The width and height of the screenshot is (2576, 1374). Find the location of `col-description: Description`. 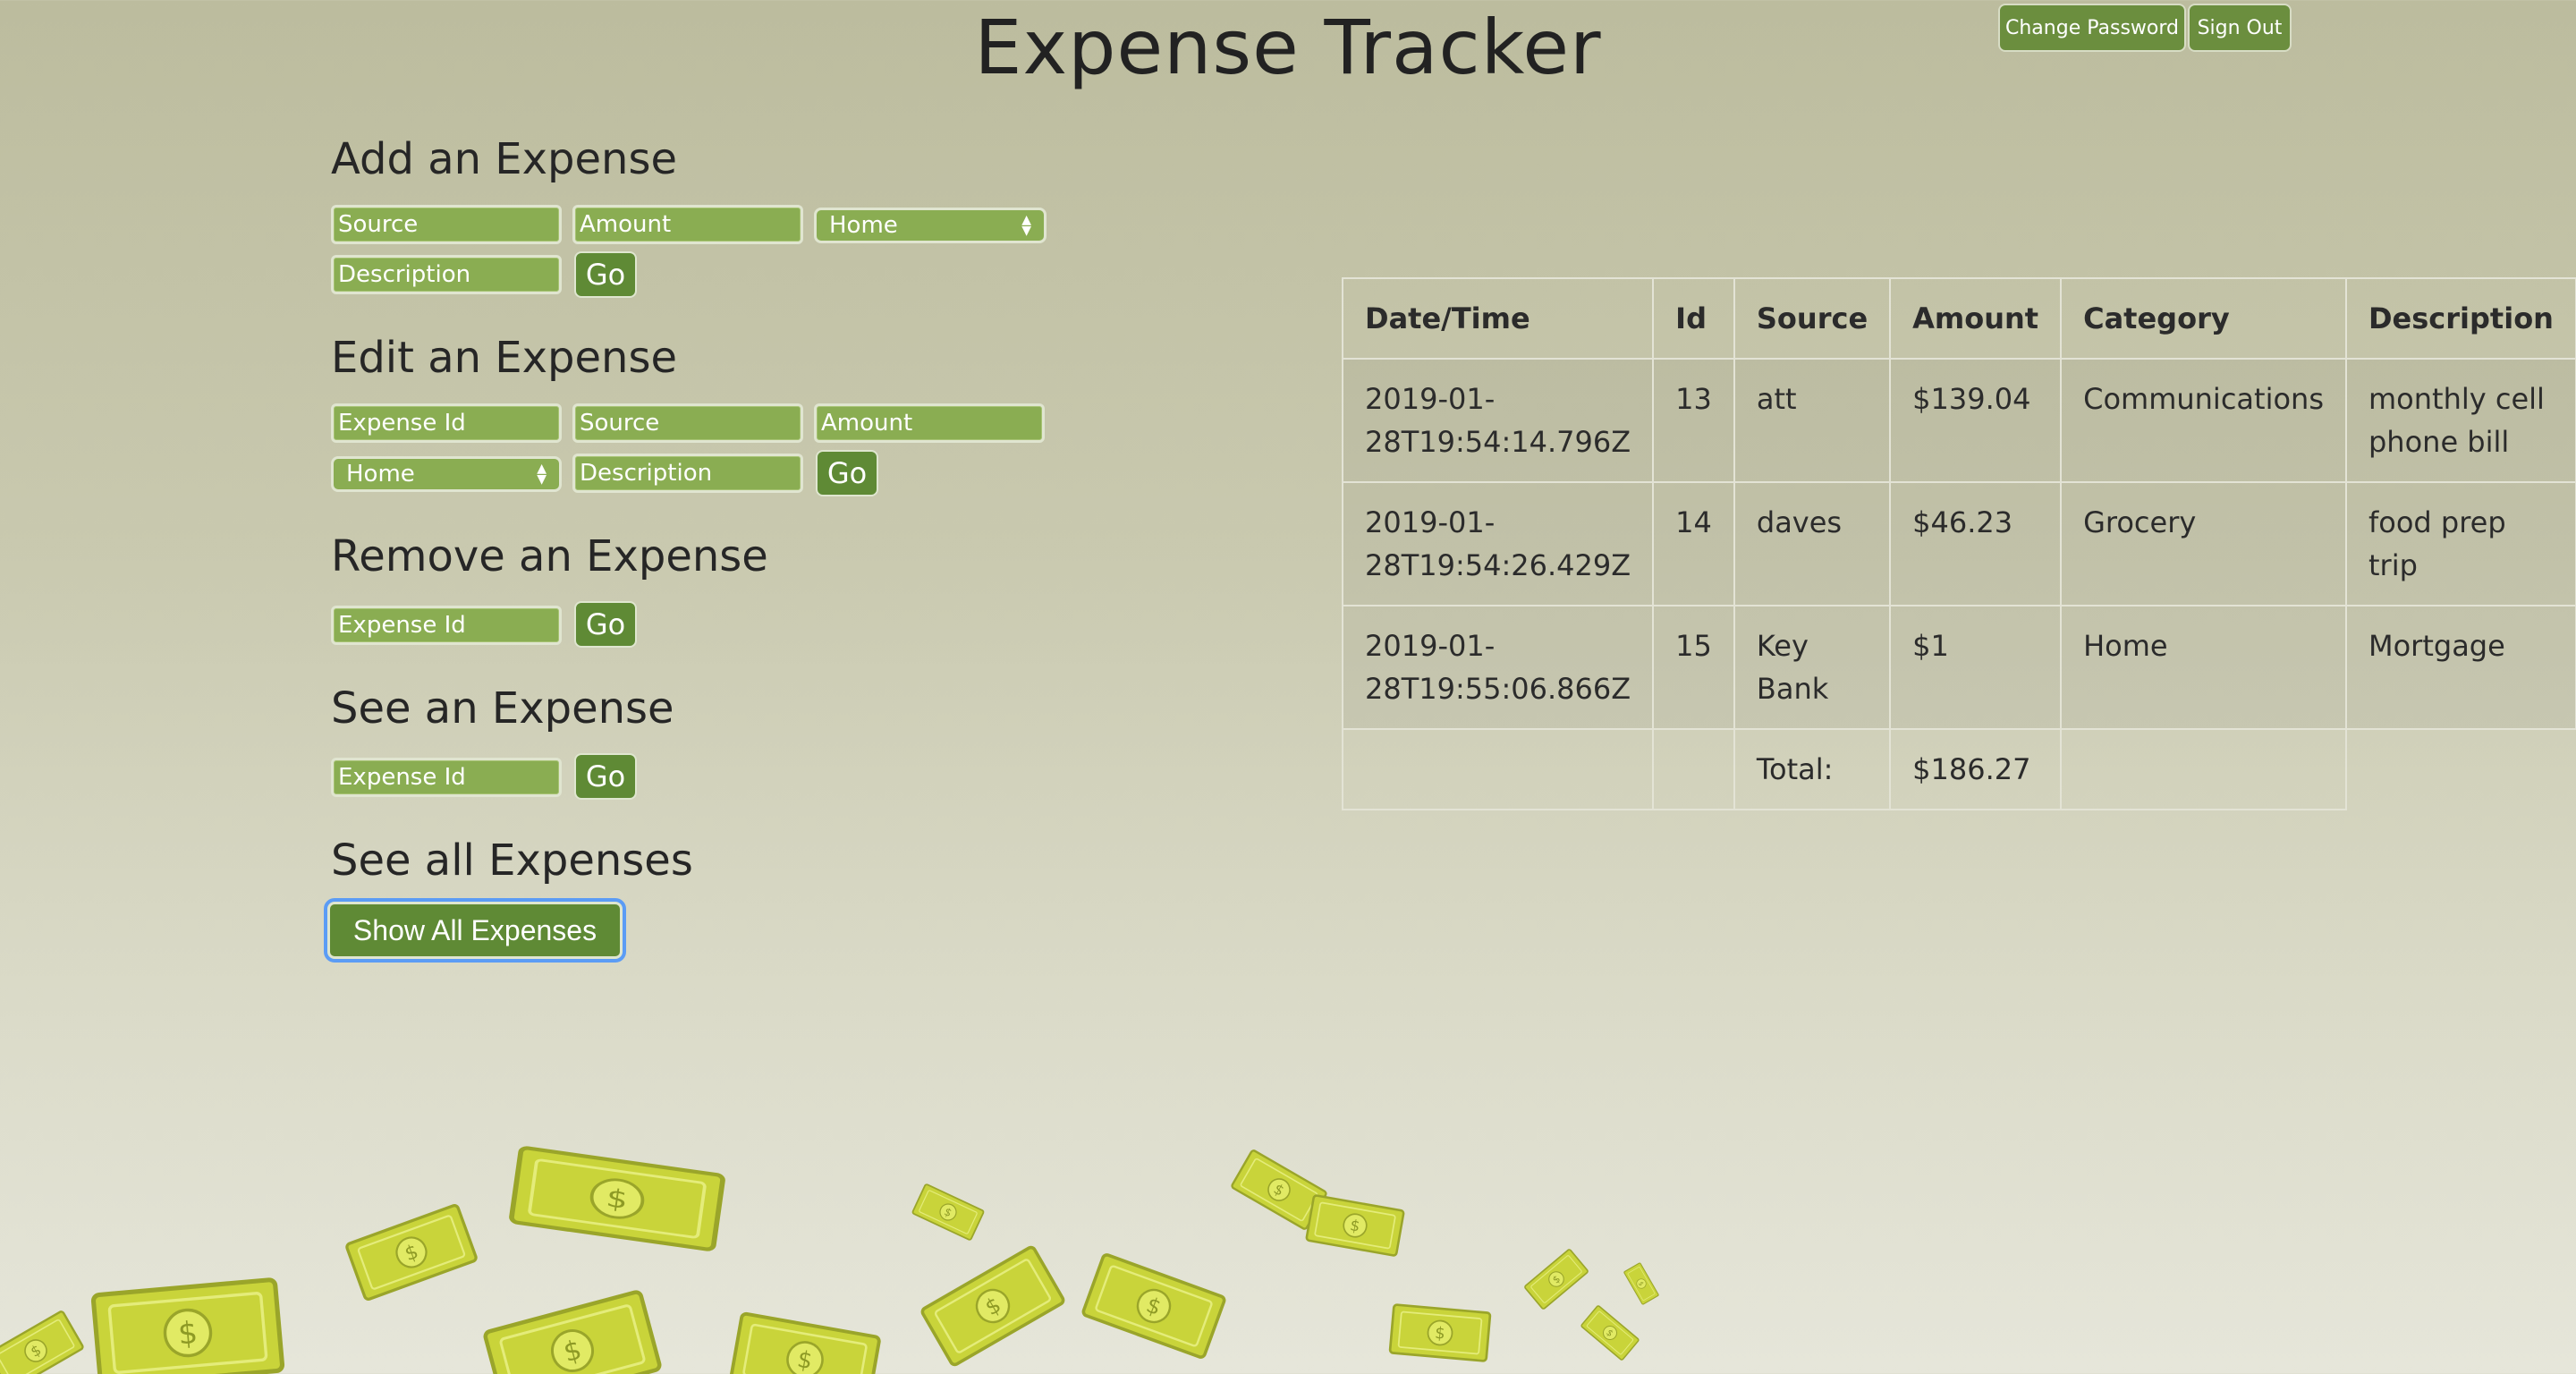

col-description: Description is located at coordinates (2460, 318).